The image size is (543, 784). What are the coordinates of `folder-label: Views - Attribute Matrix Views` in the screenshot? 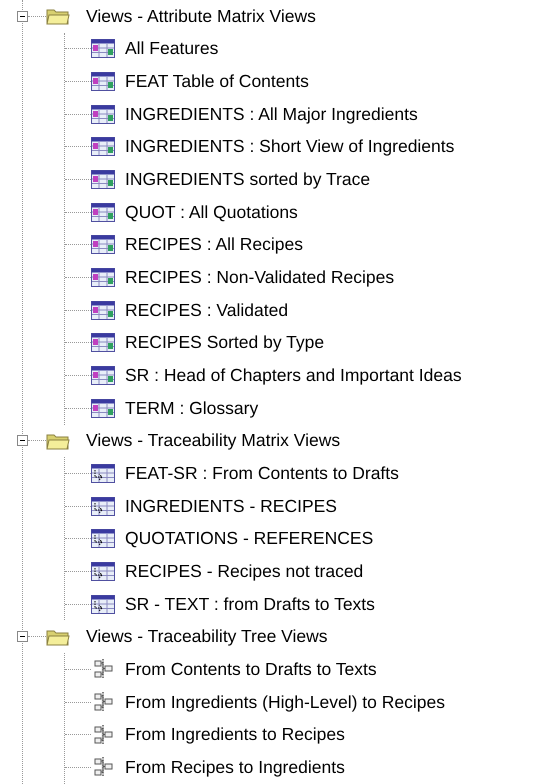 It's located at (201, 16).